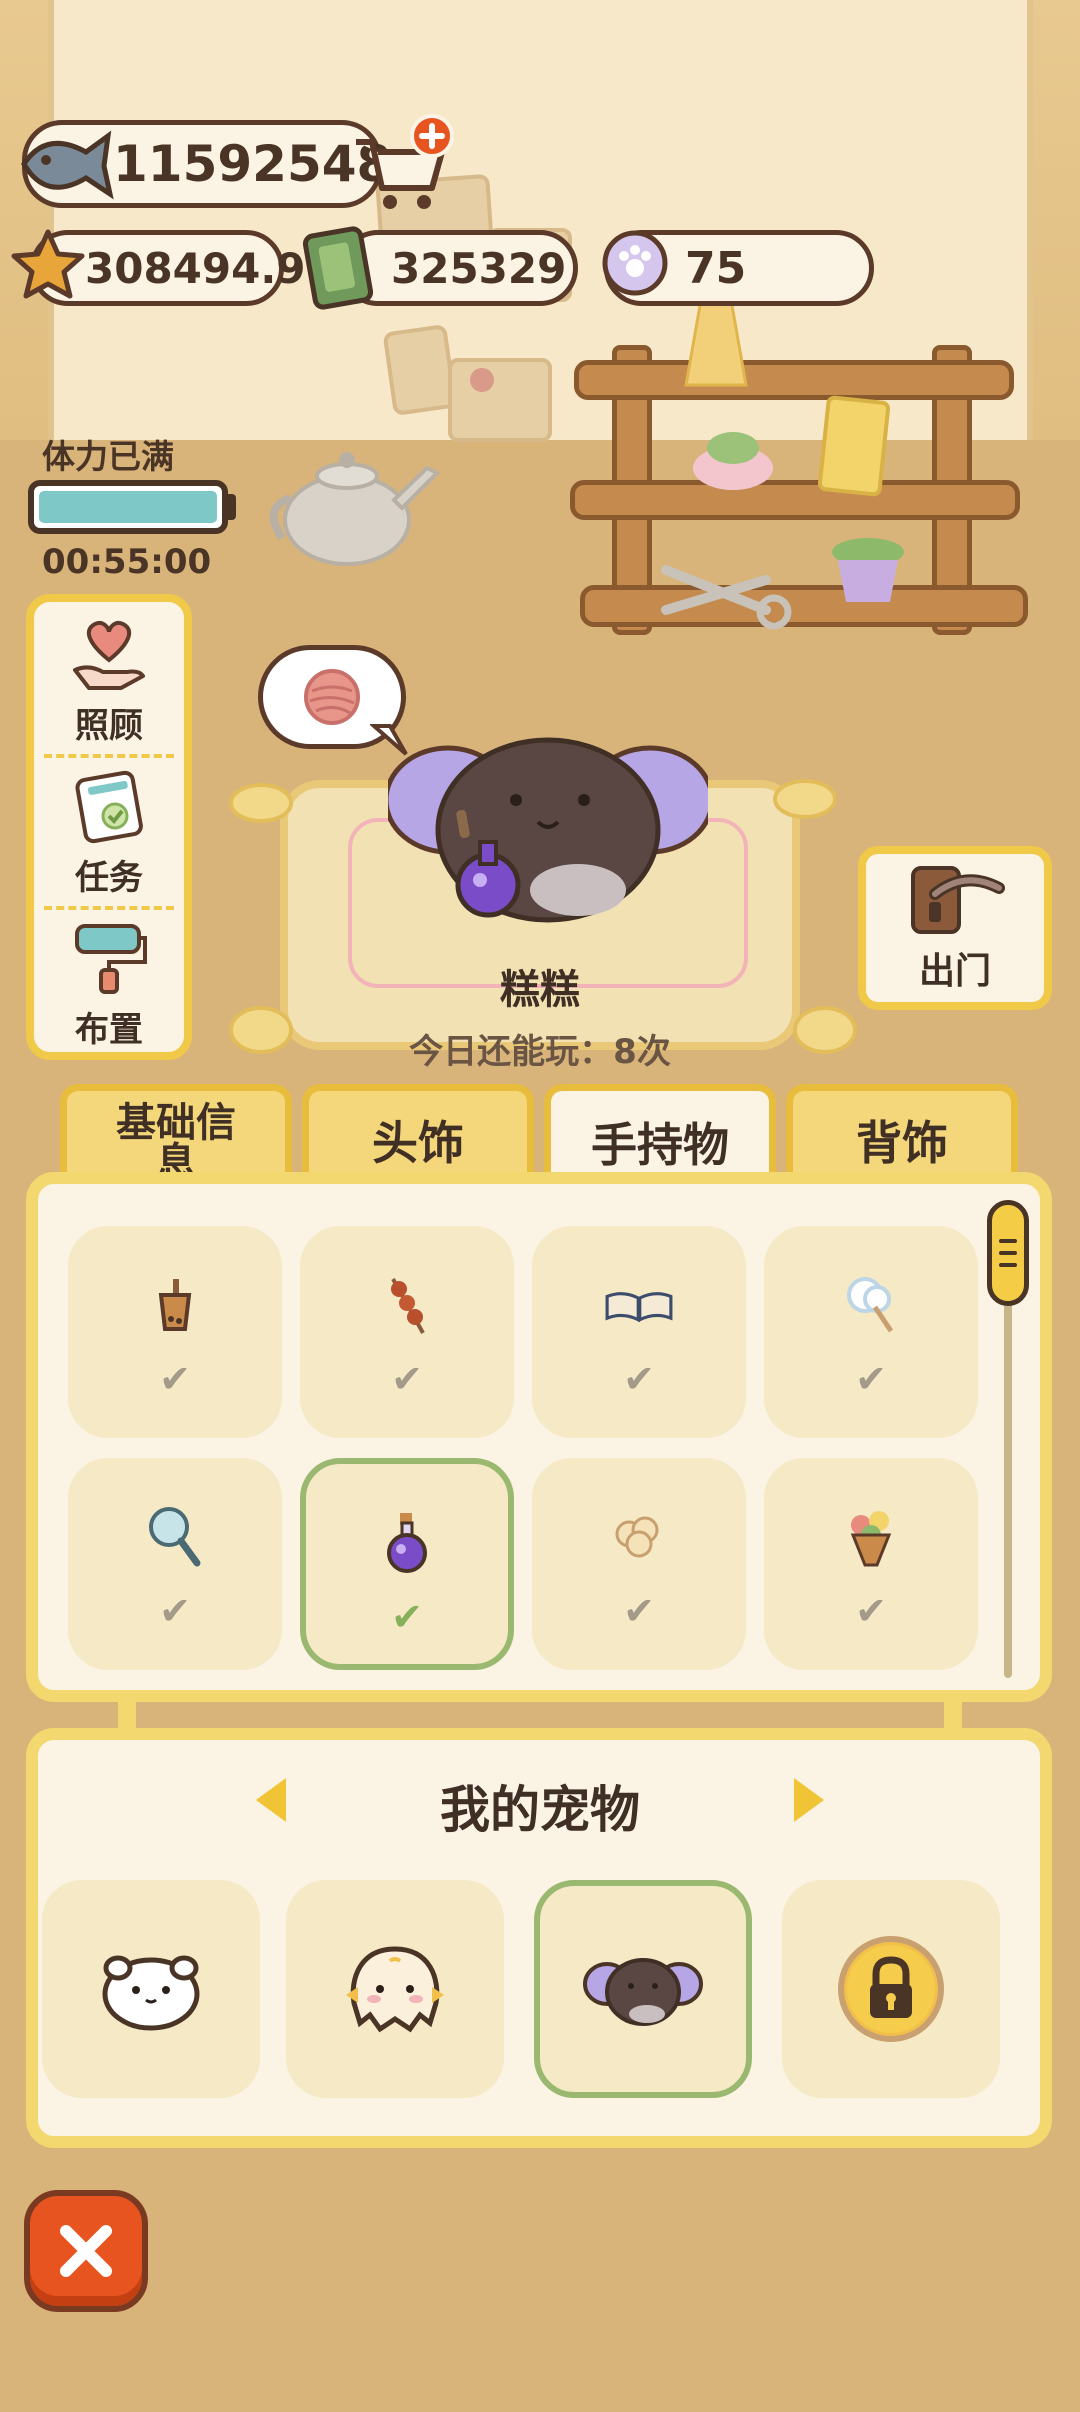  Describe the element at coordinates (548, 830) in the screenshot. I see `elephant-pet` at that location.